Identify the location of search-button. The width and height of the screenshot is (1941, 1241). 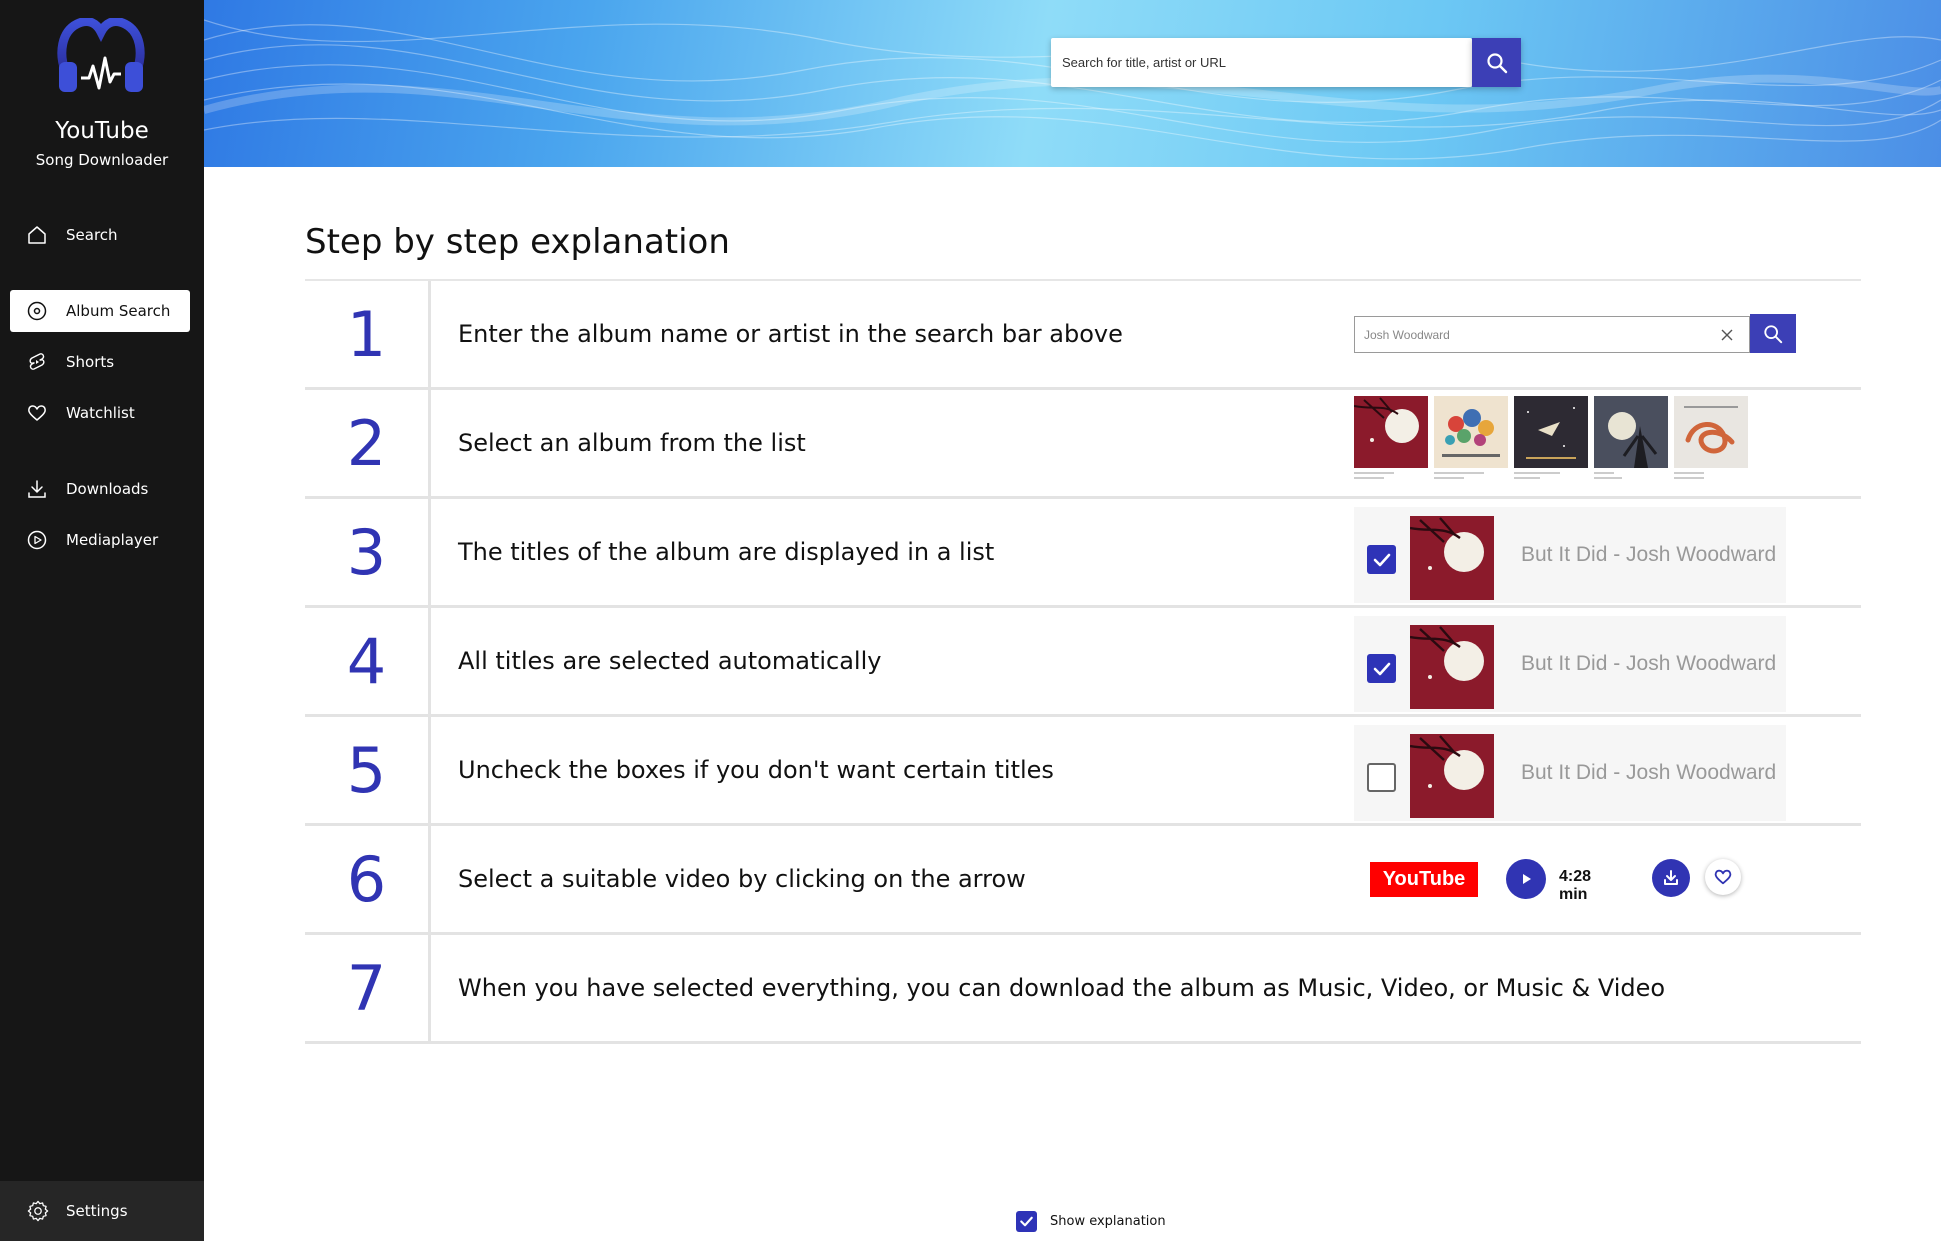
(1496, 62).